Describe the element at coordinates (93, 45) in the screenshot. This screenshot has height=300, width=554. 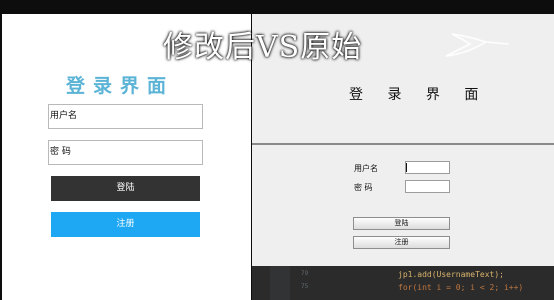
I see `left-arrow-icon` at that location.